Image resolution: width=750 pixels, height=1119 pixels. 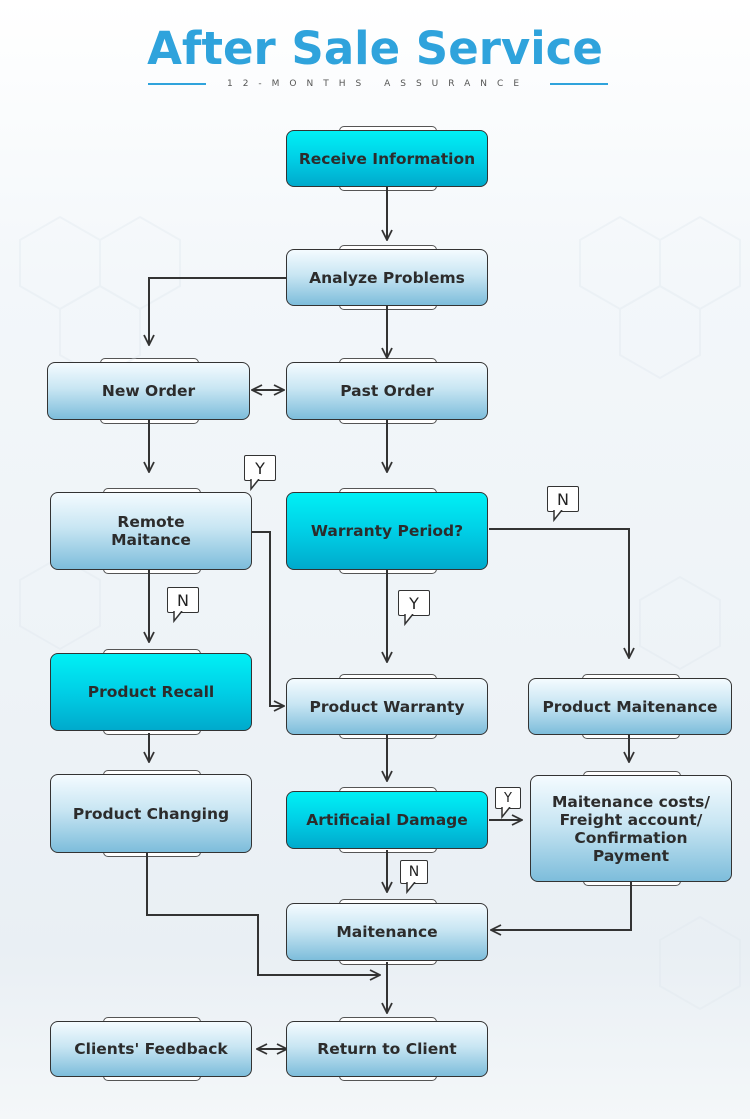 I want to click on node-clients-feedback: Clients' Feedback, so click(x=151, y=1049).